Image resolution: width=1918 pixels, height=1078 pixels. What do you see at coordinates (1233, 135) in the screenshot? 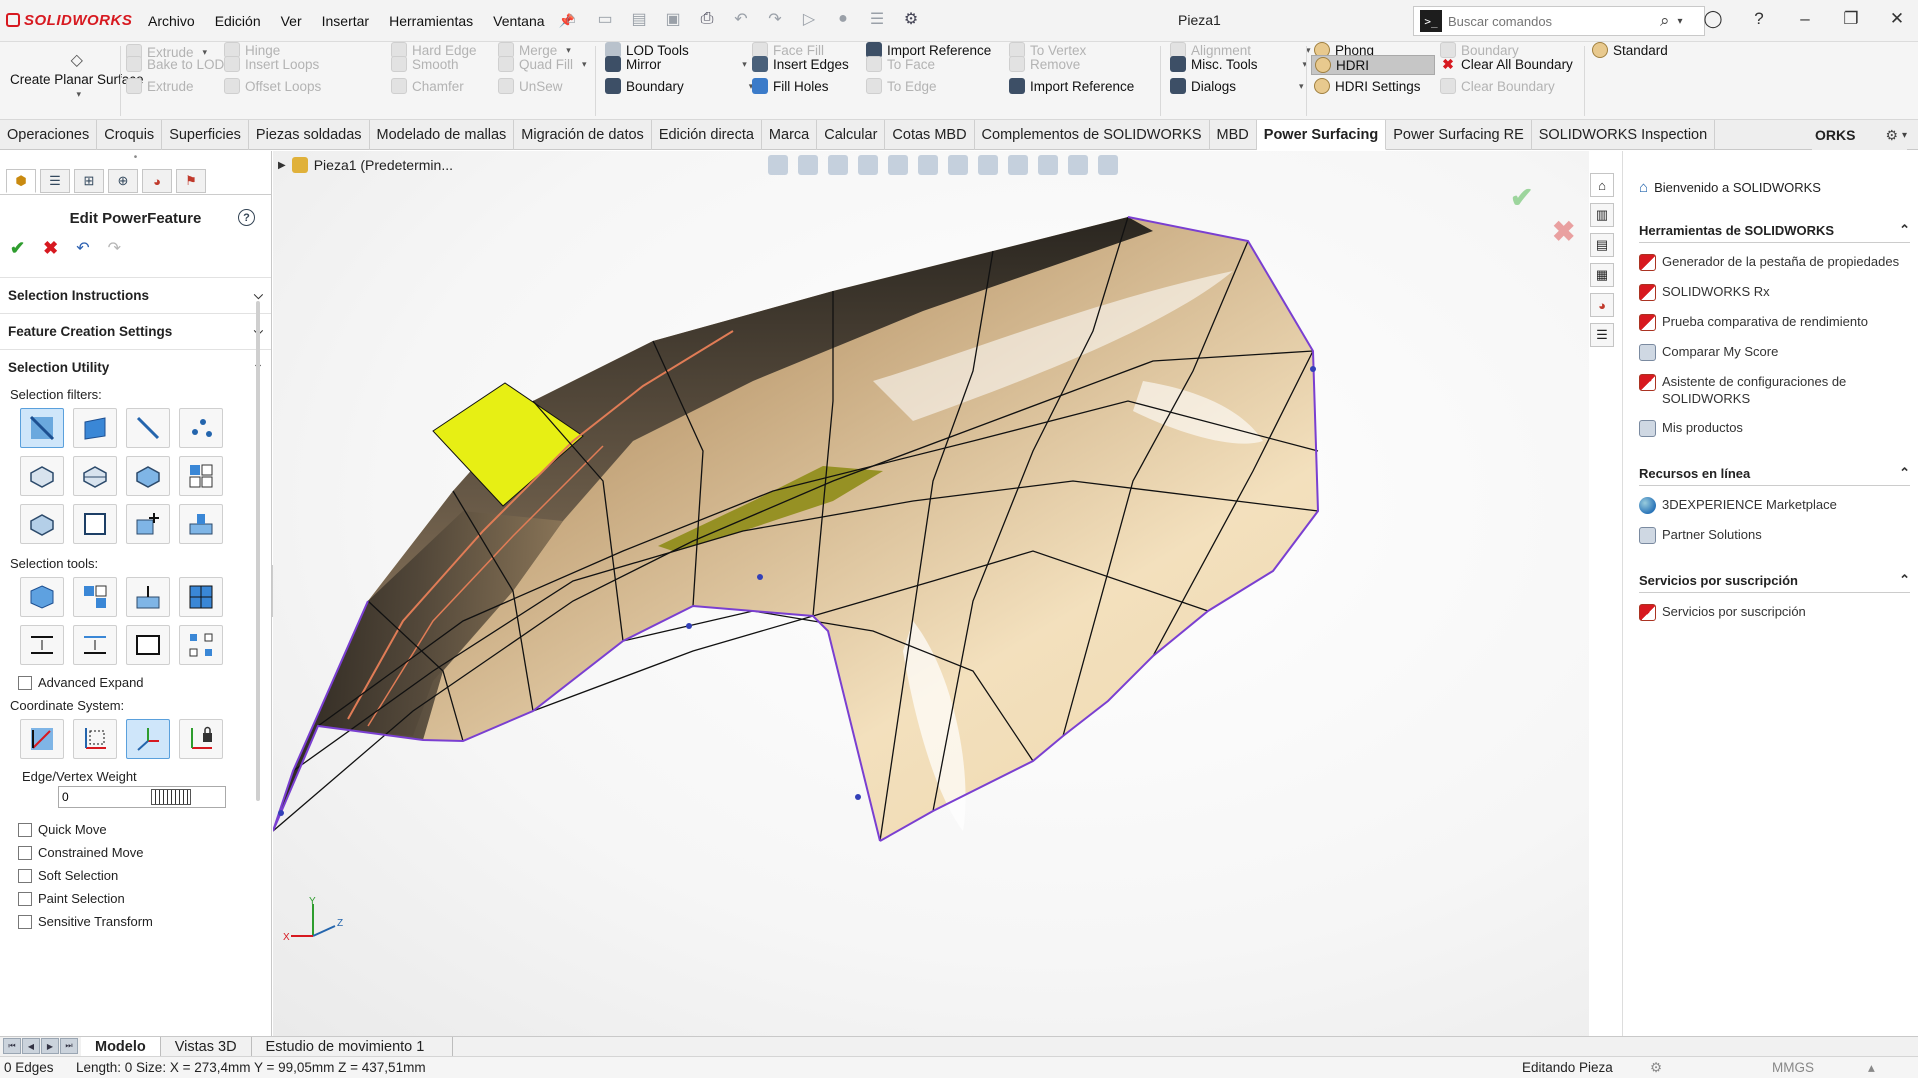
I see `tab-mbd: MBD` at bounding box center [1233, 135].